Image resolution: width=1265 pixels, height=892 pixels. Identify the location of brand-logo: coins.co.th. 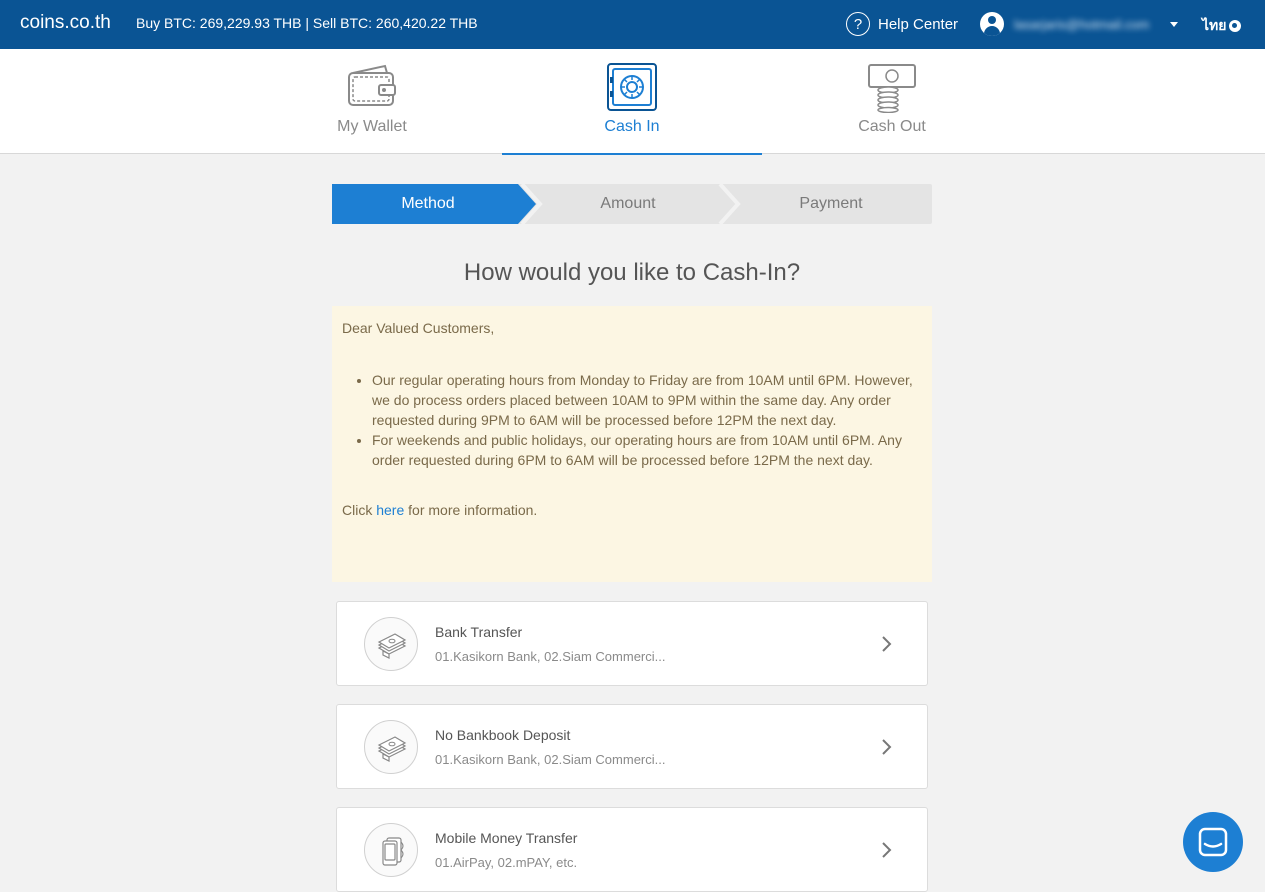
(65, 23).